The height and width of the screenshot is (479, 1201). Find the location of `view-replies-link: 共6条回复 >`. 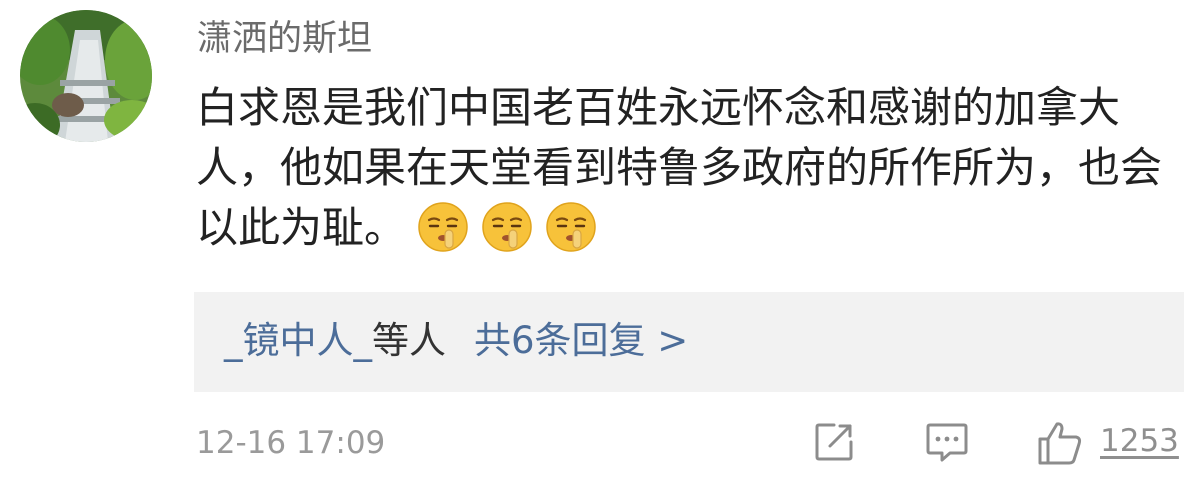

view-replies-link: 共6条回复 > is located at coordinates (581, 340).